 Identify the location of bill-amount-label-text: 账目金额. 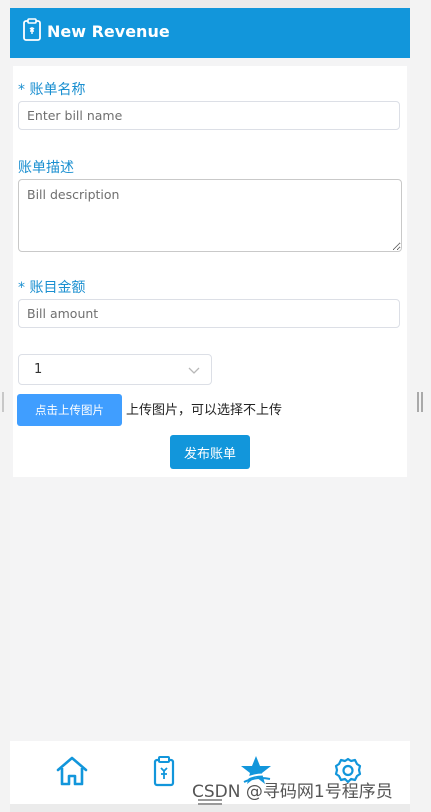
(57, 288).